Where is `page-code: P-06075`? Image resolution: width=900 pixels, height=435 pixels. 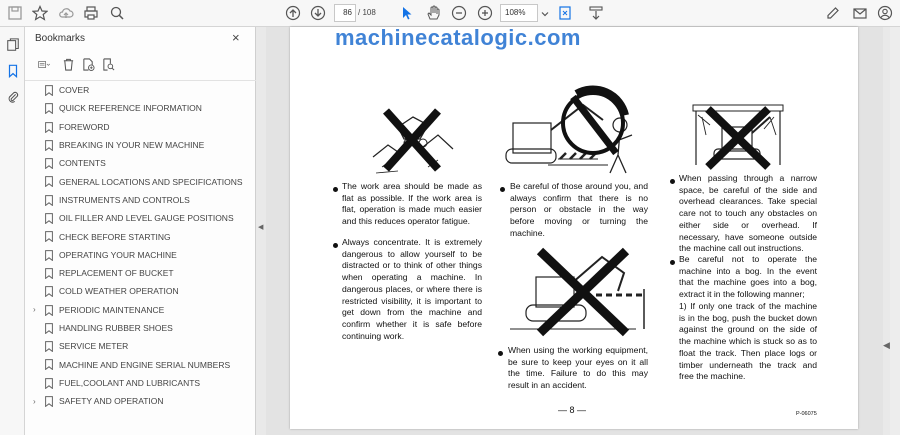
page-code: P-06075 is located at coordinates (806, 414).